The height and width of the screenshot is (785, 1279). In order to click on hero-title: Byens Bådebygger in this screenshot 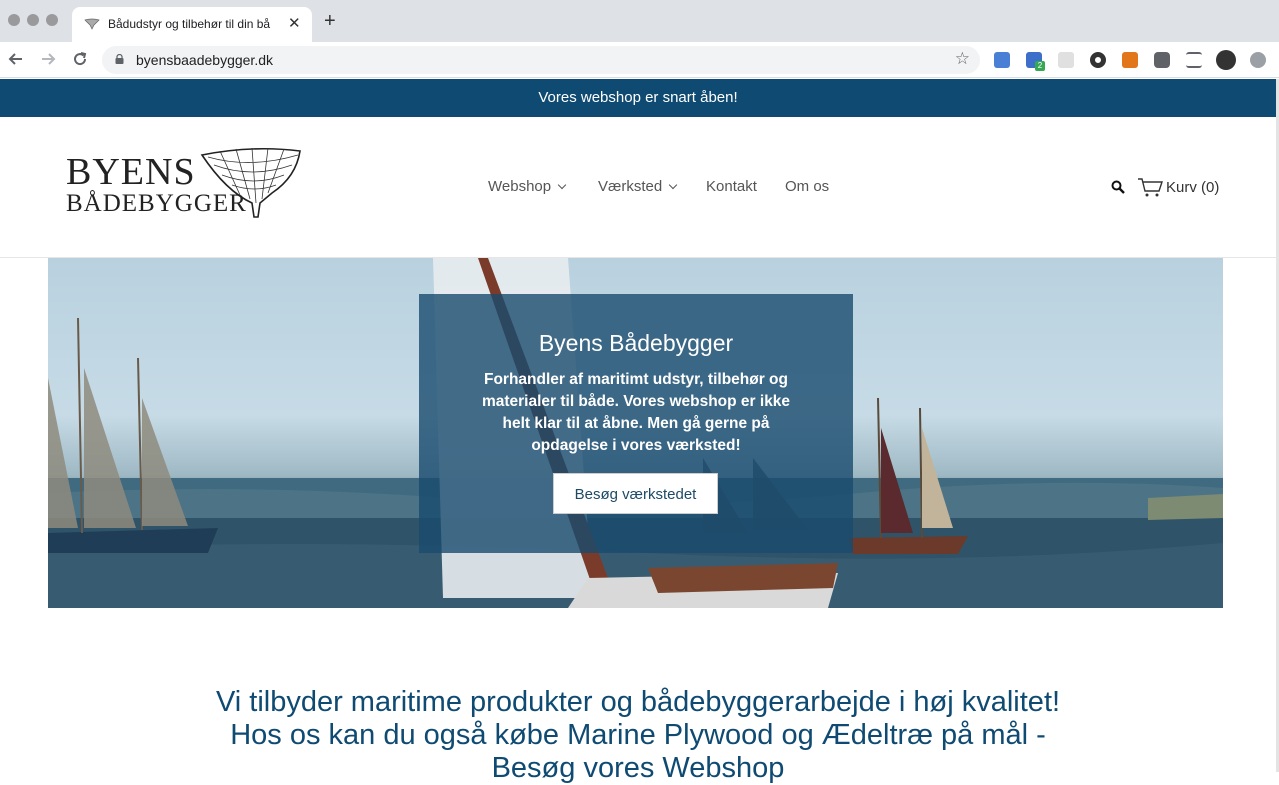, I will do `click(636, 343)`.